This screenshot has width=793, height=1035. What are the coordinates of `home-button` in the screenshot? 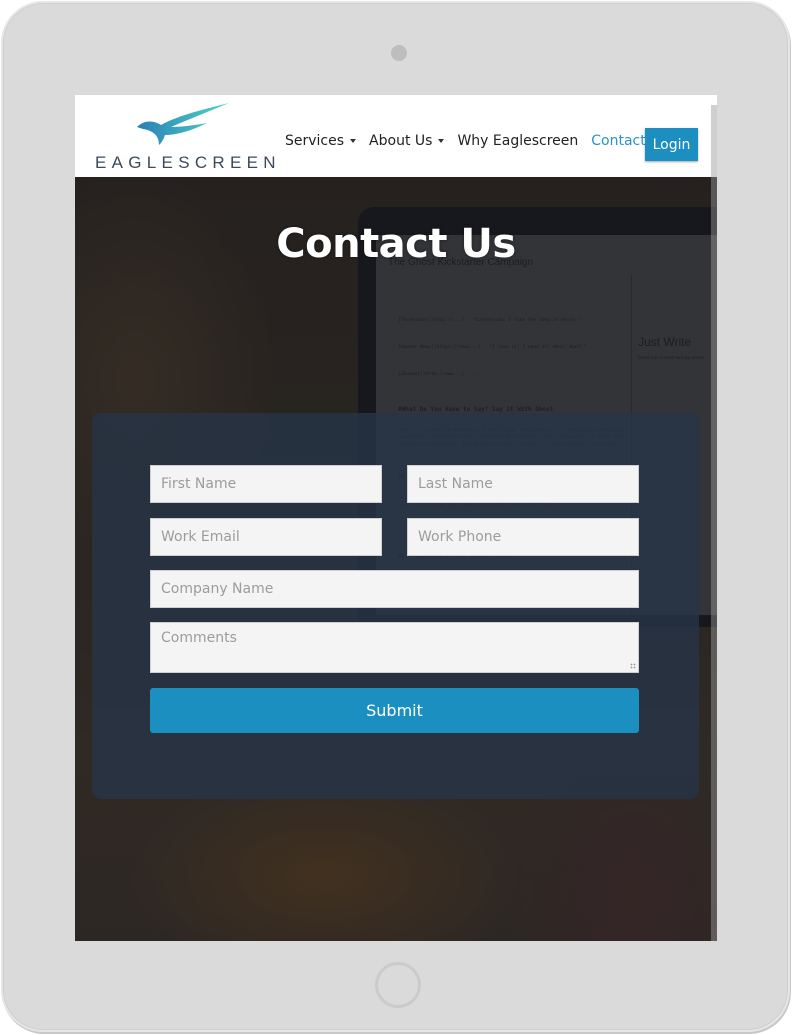 It's located at (398, 985).